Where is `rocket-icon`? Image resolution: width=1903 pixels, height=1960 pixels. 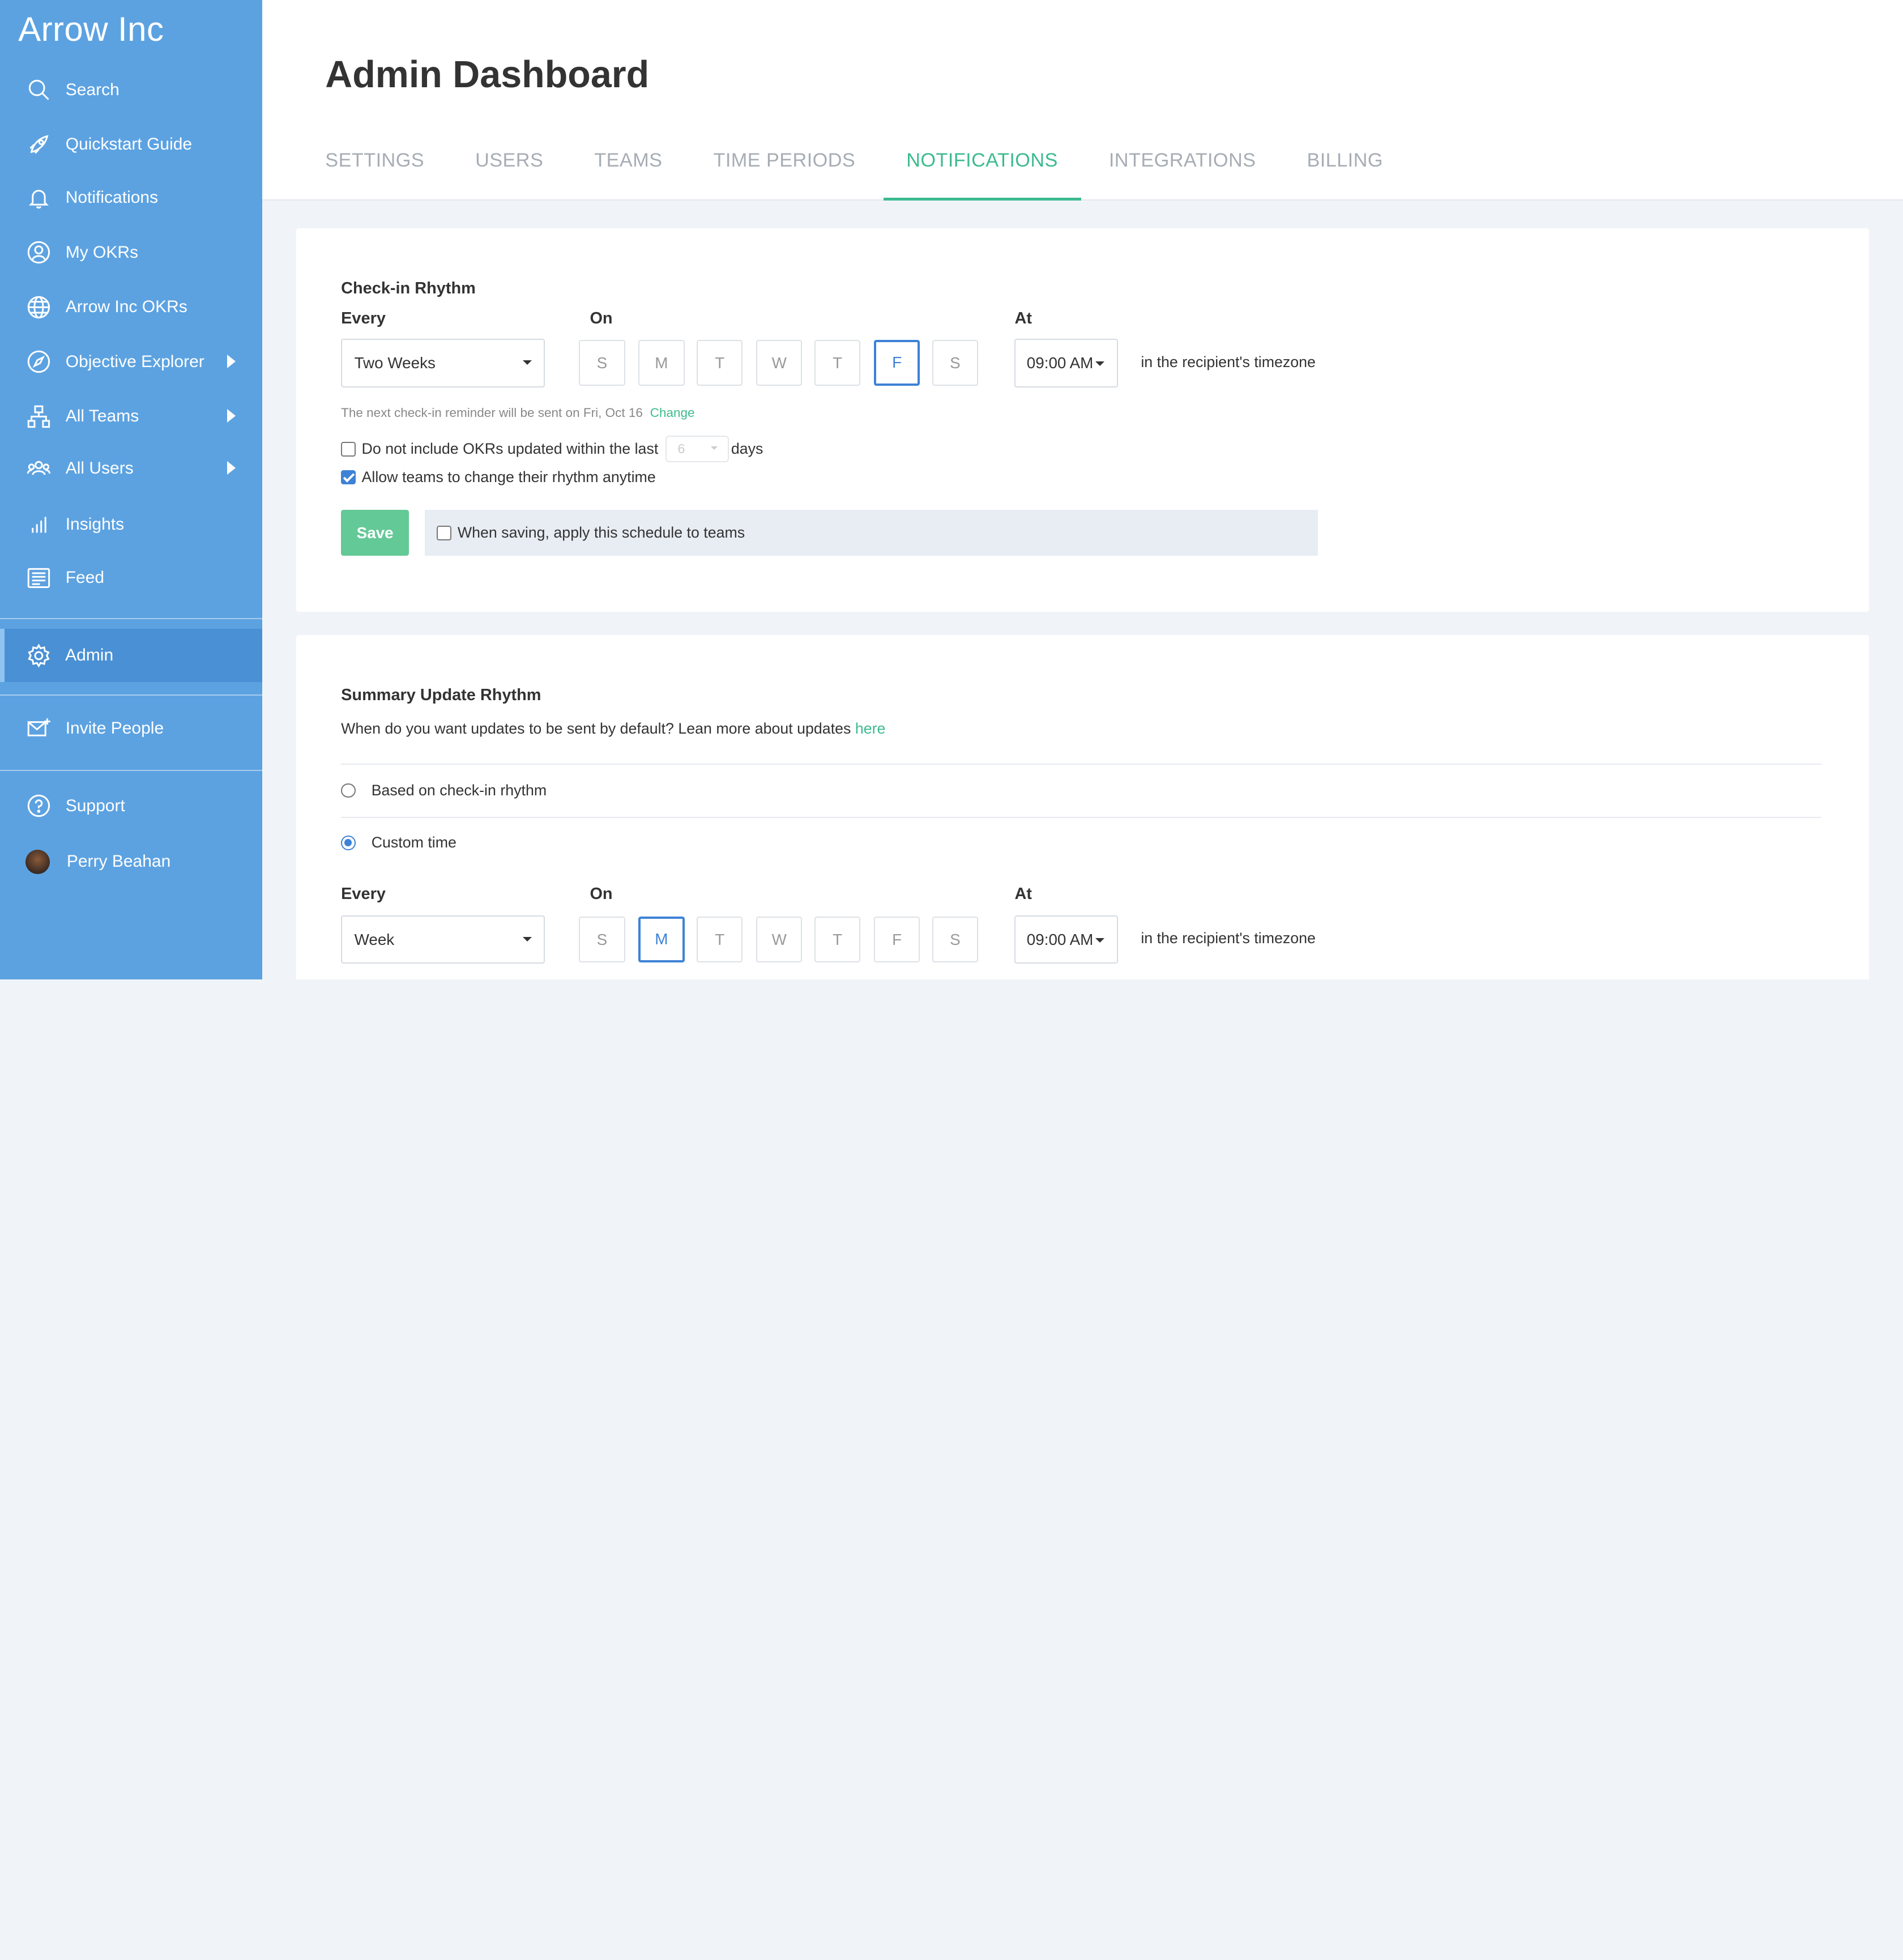 rocket-icon is located at coordinates (38, 144).